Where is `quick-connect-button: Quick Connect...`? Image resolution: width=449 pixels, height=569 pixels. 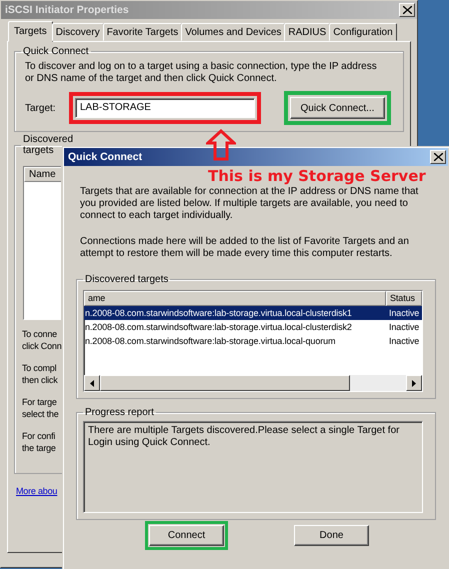 quick-connect-button: Quick Connect... is located at coordinates (337, 108).